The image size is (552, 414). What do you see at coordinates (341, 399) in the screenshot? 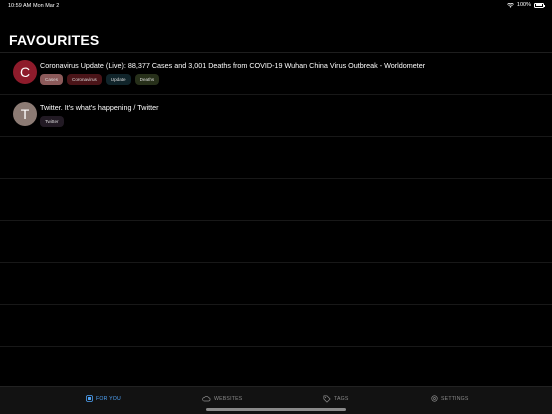
I see `tab-label: TAGS` at bounding box center [341, 399].